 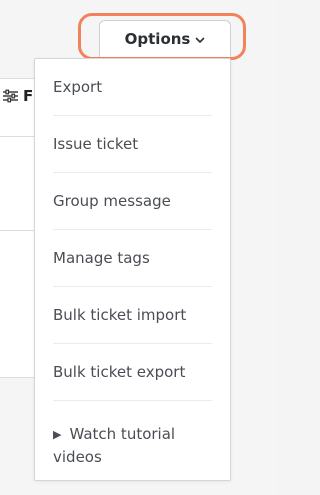 What do you see at coordinates (78, 87) in the screenshot?
I see `menu-item-label: Export` at bounding box center [78, 87].